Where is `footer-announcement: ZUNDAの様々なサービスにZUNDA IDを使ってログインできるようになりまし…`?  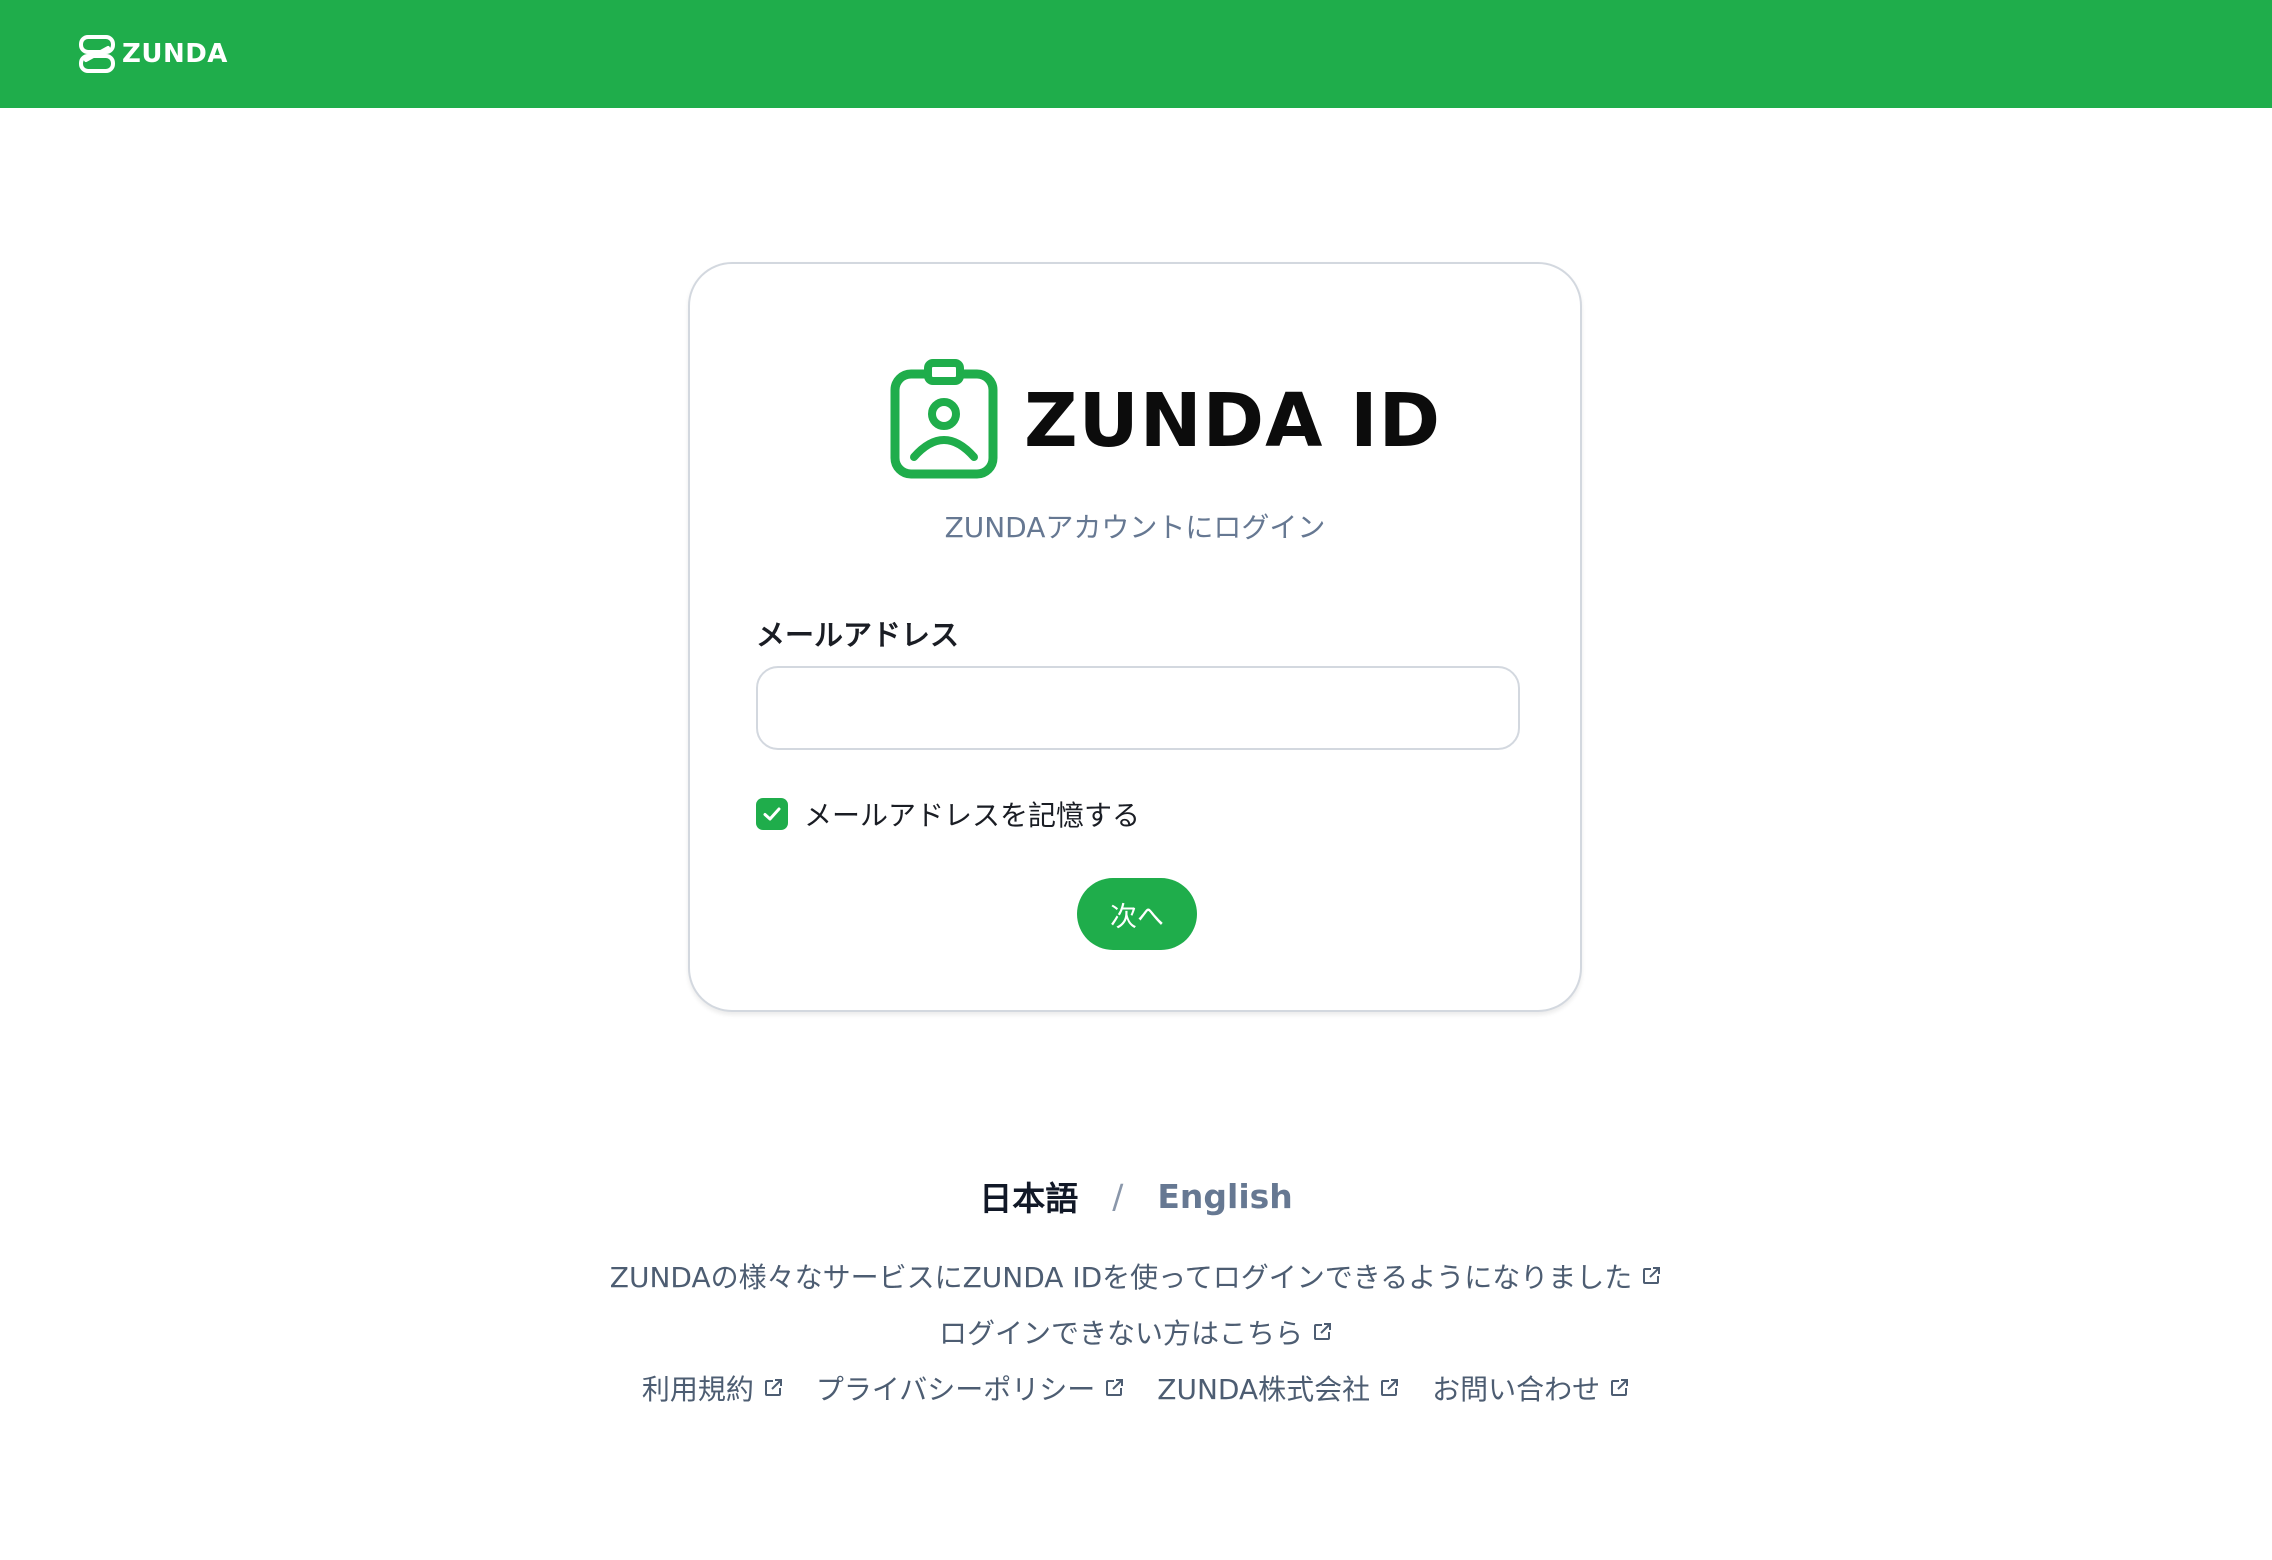
footer-announcement: ZUNDAの様々なサービスにZUNDA IDを使ってログインできるようになりまし… is located at coordinates (1136, 1276).